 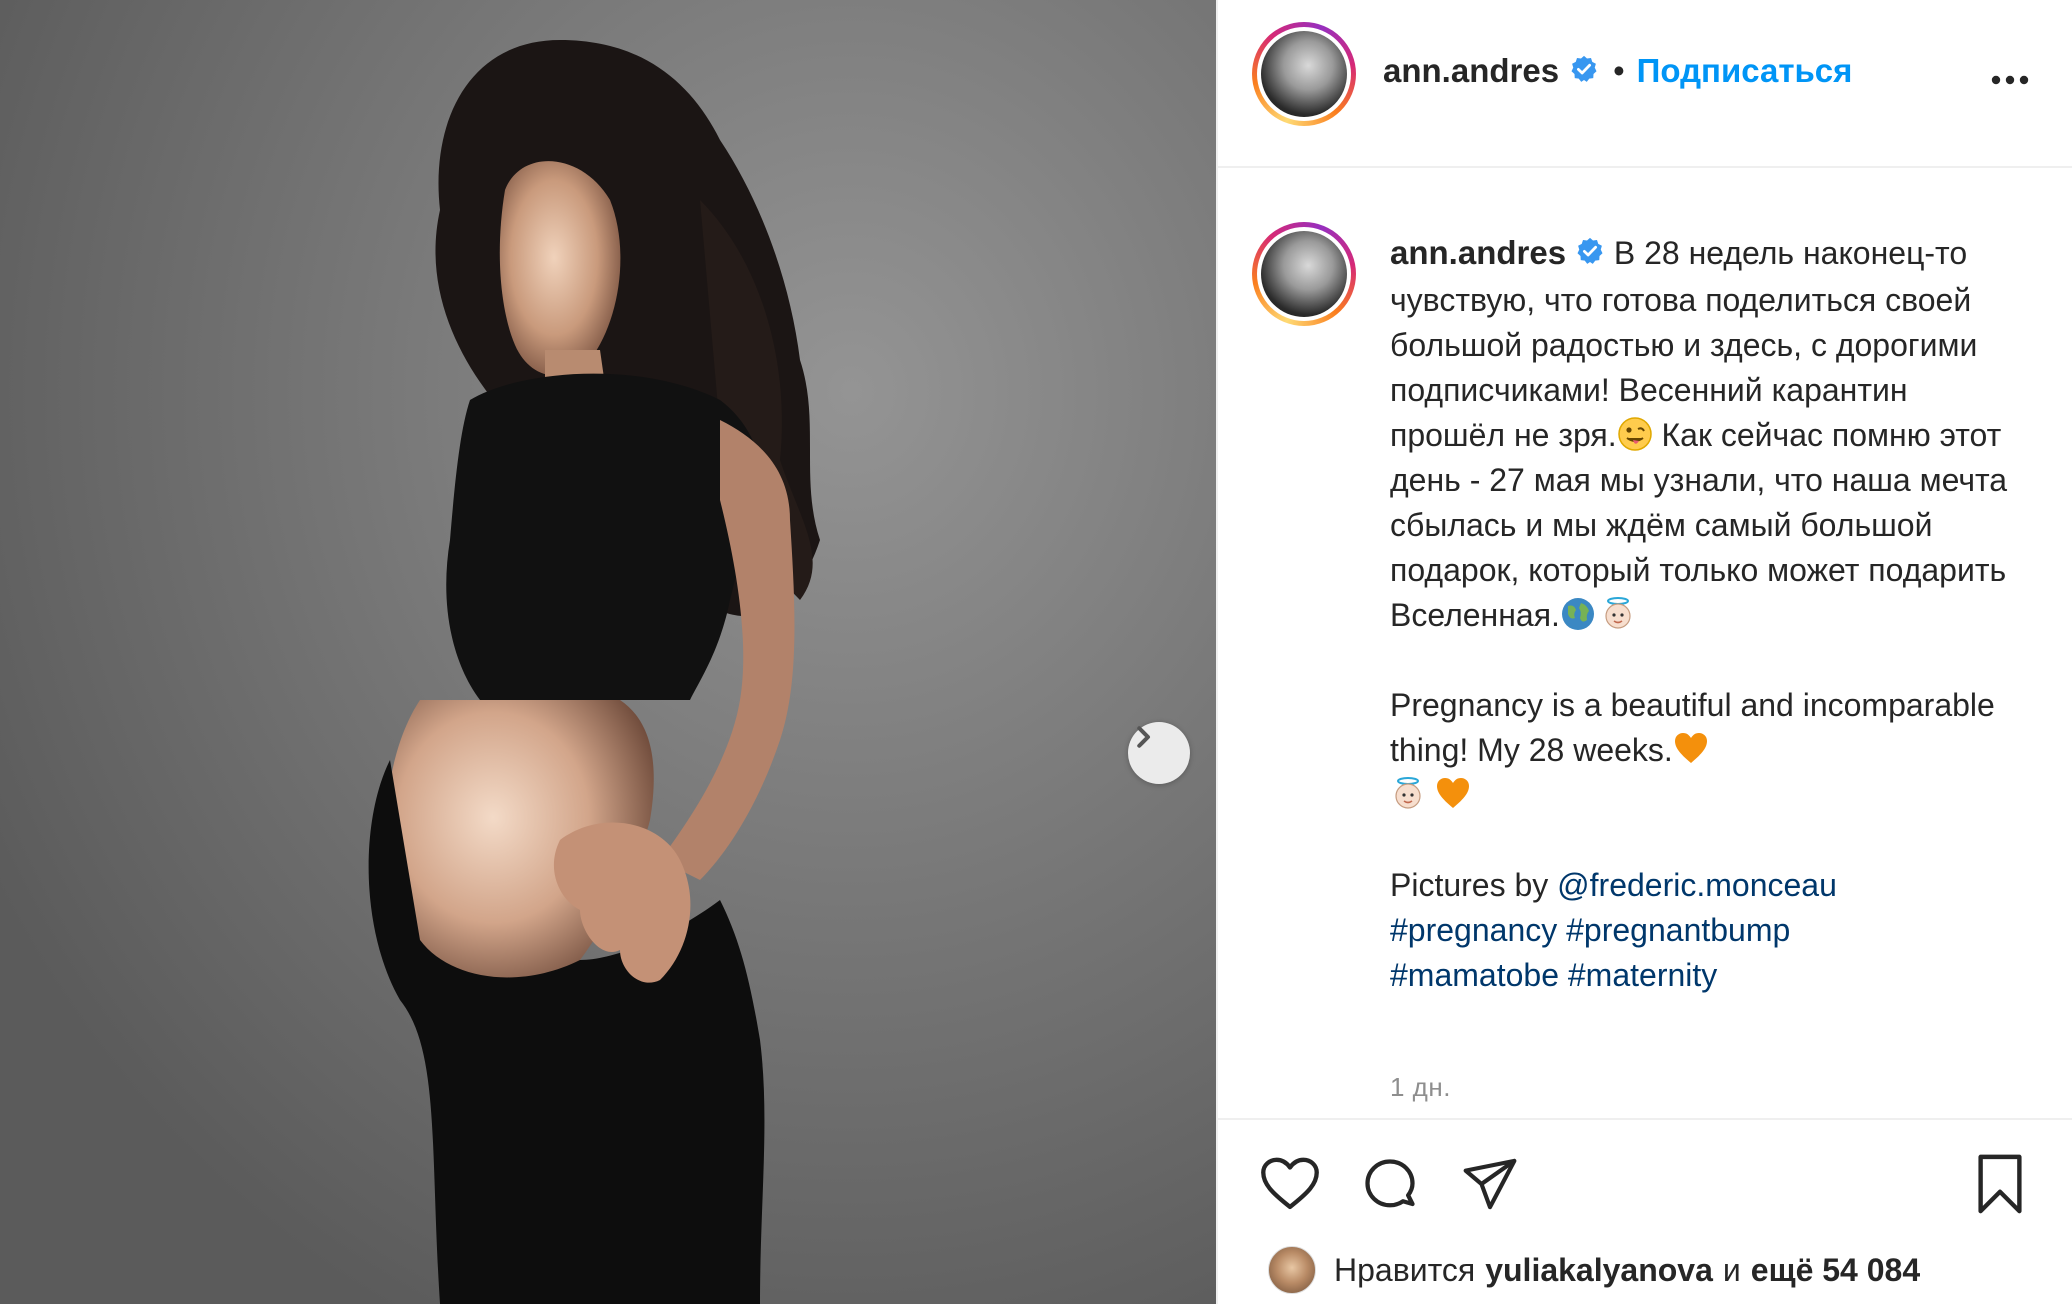 What do you see at coordinates (1731, 1269) in the screenshot?
I see `likes-middle: и` at bounding box center [1731, 1269].